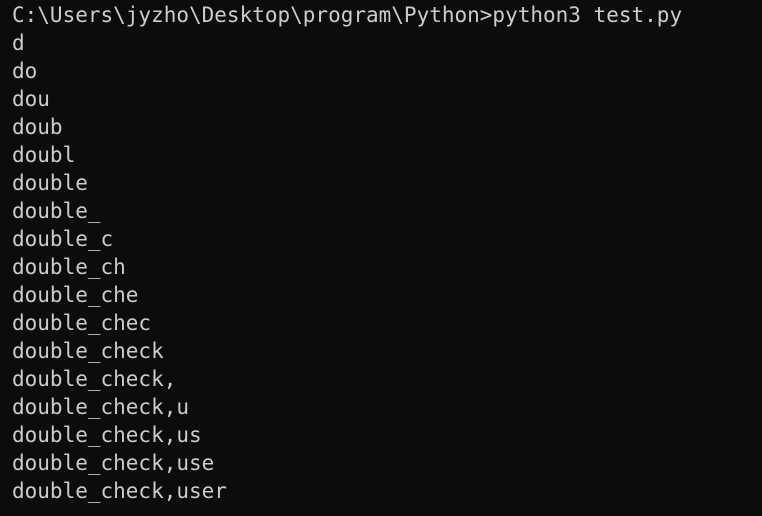  What do you see at coordinates (101, 407) in the screenshot?
I see `output-line: double_check,u` at bounding box center [101, 407].